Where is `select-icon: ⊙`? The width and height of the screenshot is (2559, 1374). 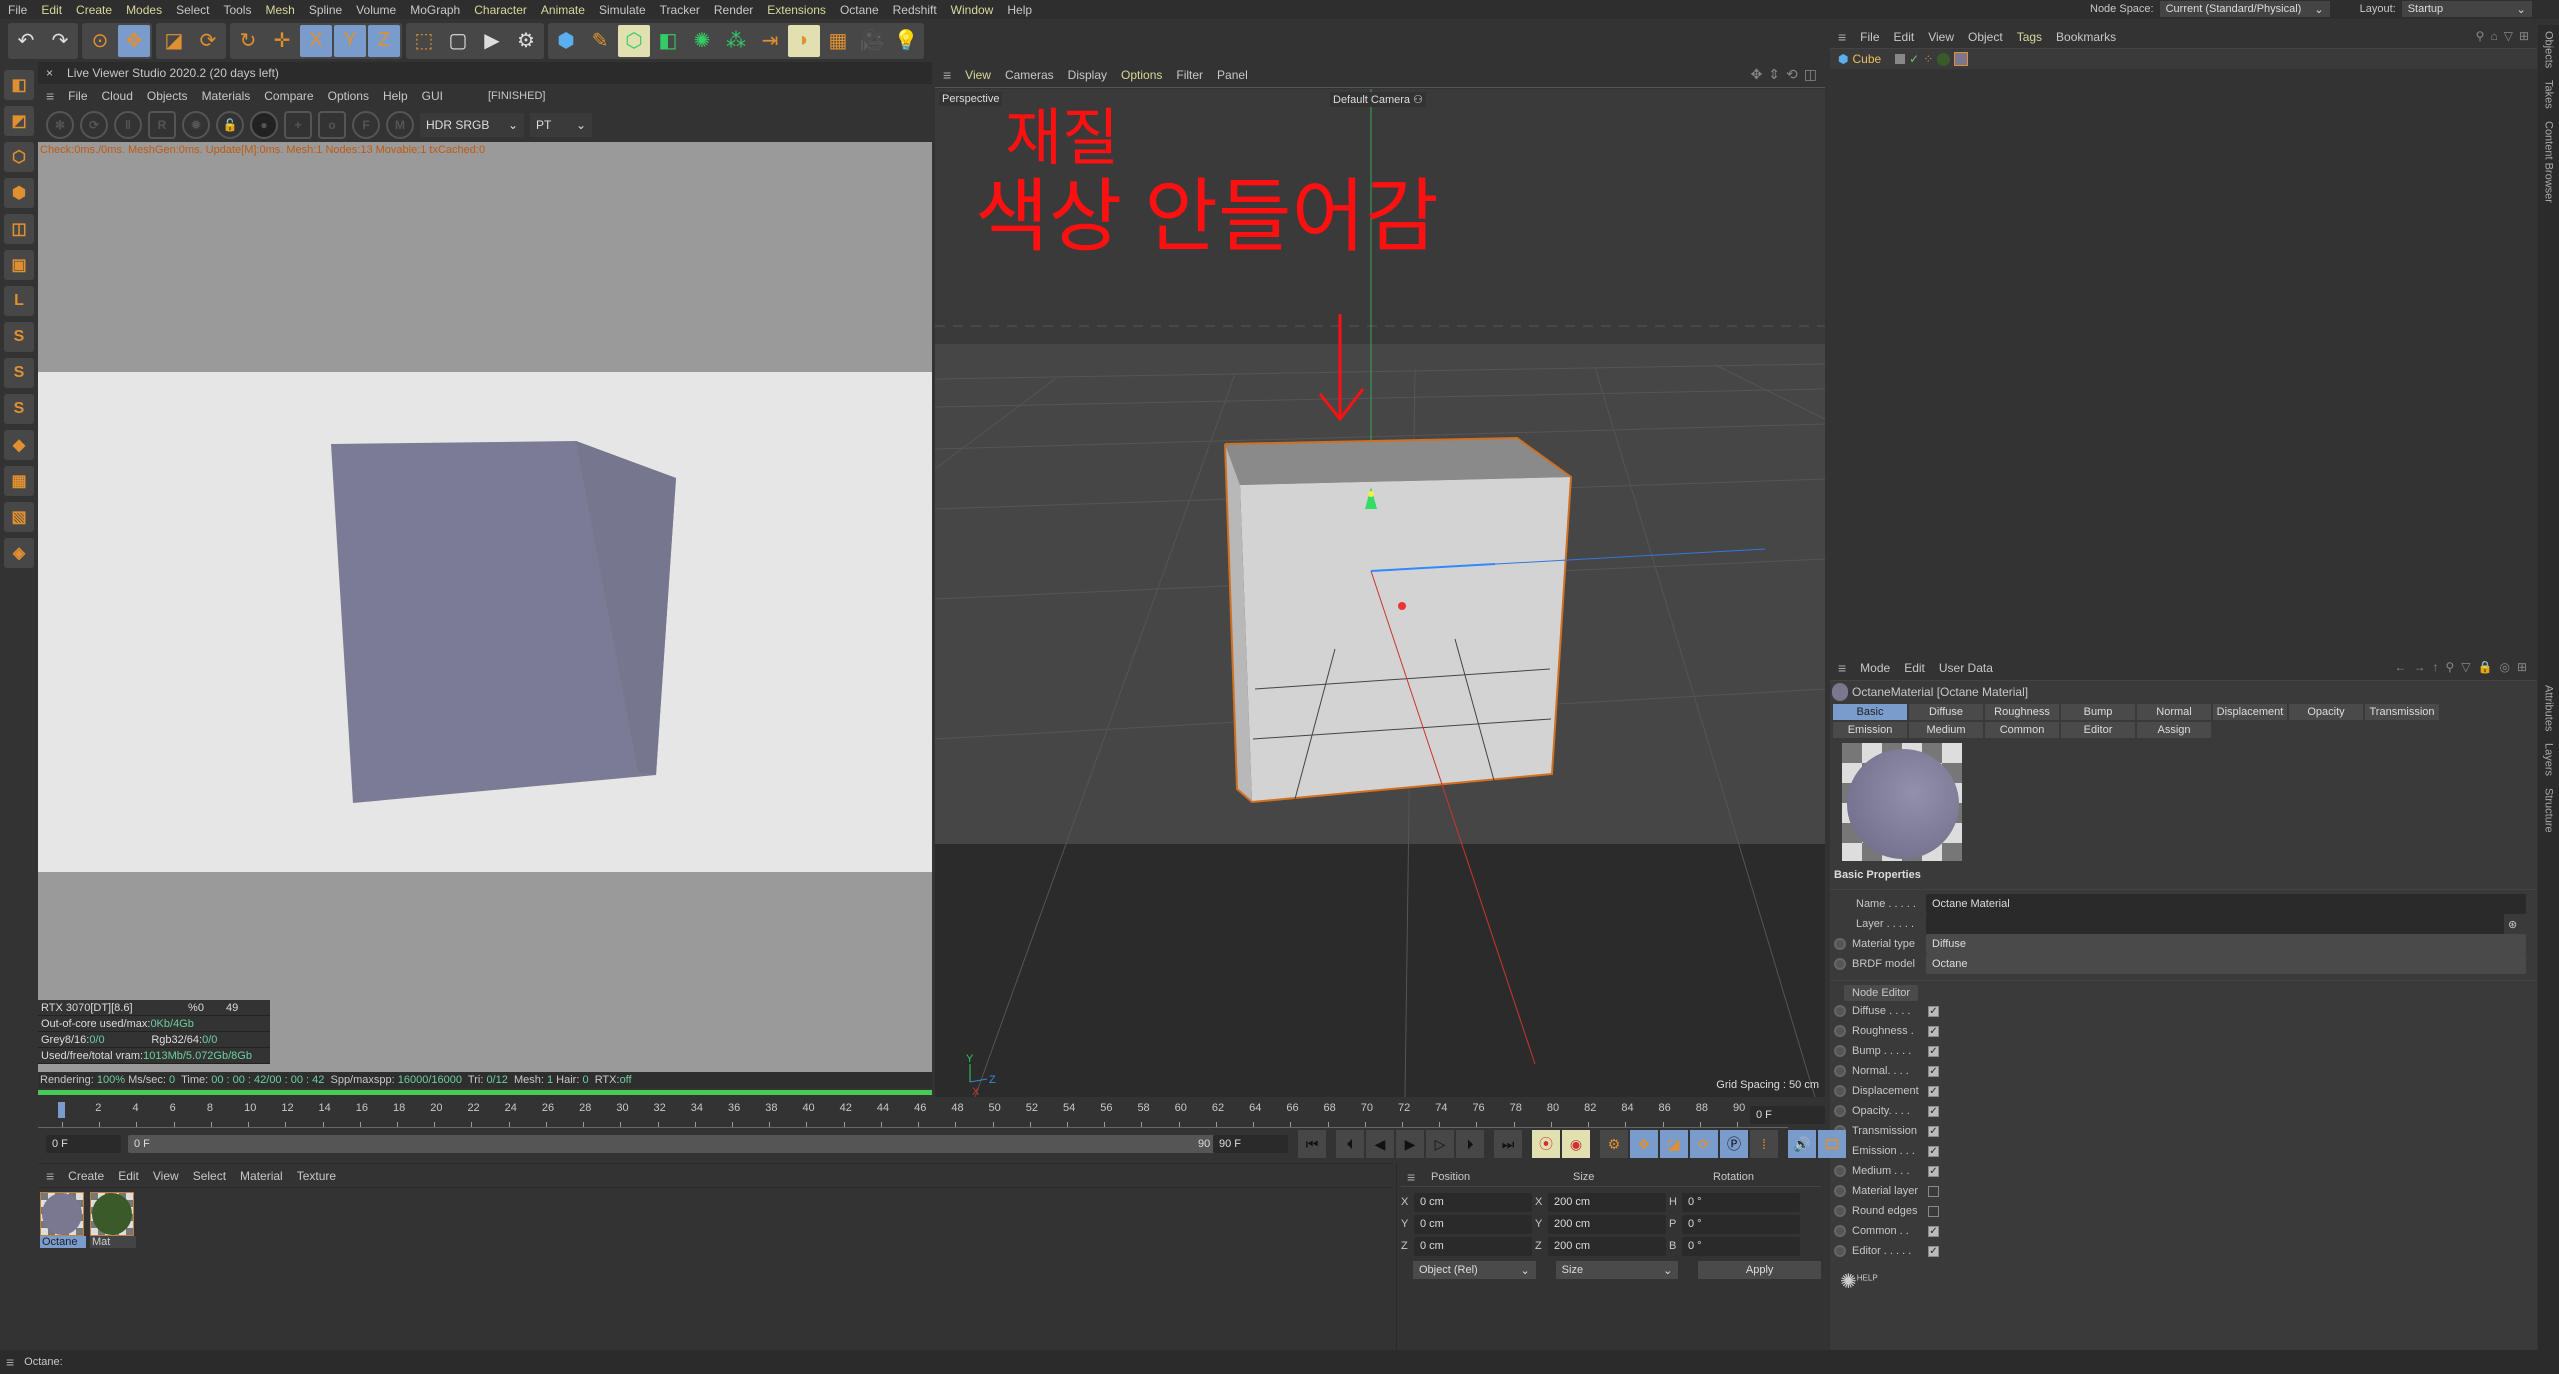
select-icon: ⊙ is located at coordinates (100, 41).